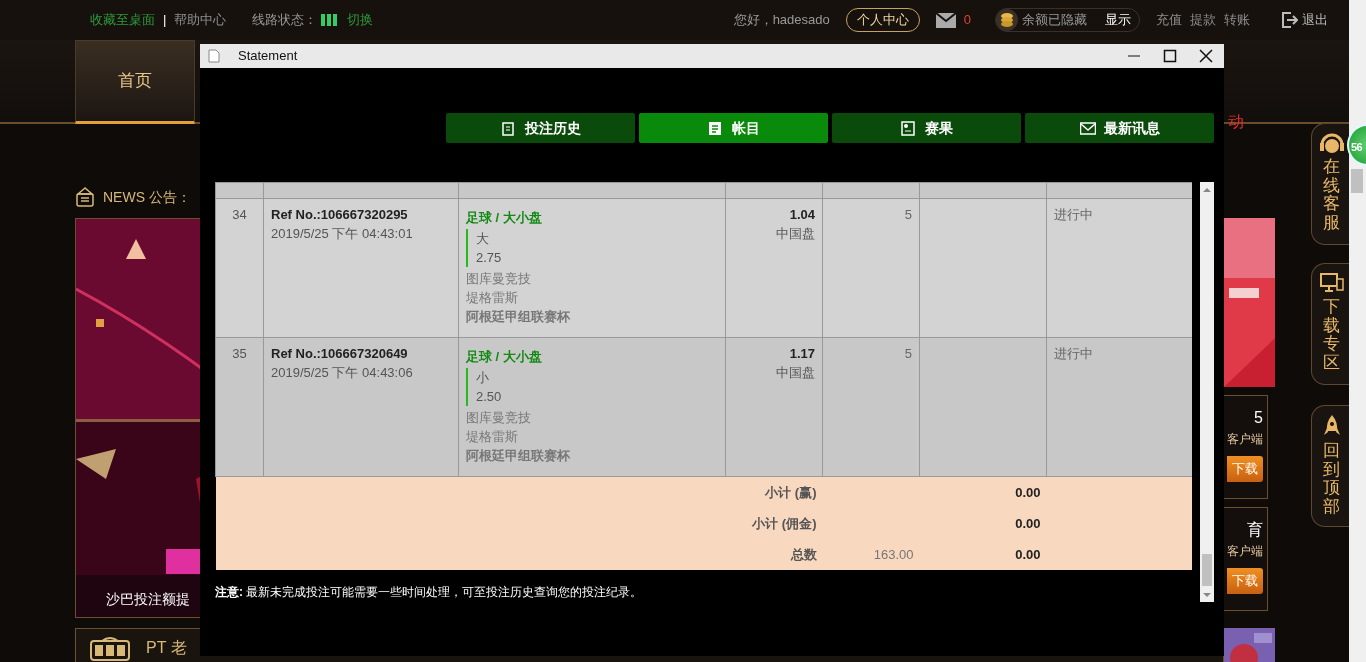  Describe the element at coordinates (285, 20) in the screenshot. I see `line-status-label: 线路状态：` at that location.